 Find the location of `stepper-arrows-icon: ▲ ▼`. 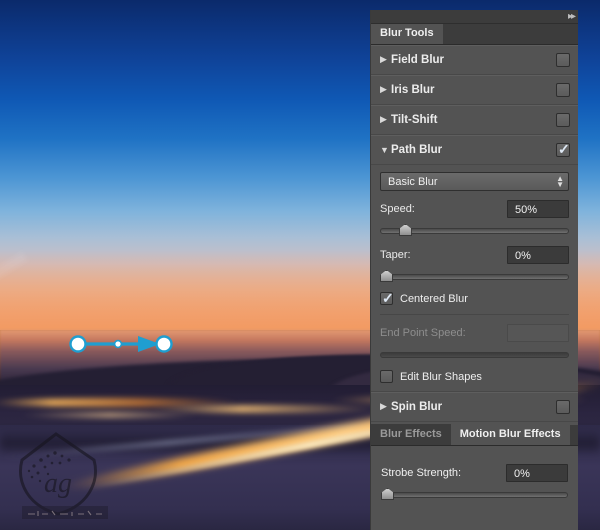

stepper-arrows-icon: ▲ ▼ is located at coordinates (560, 181).